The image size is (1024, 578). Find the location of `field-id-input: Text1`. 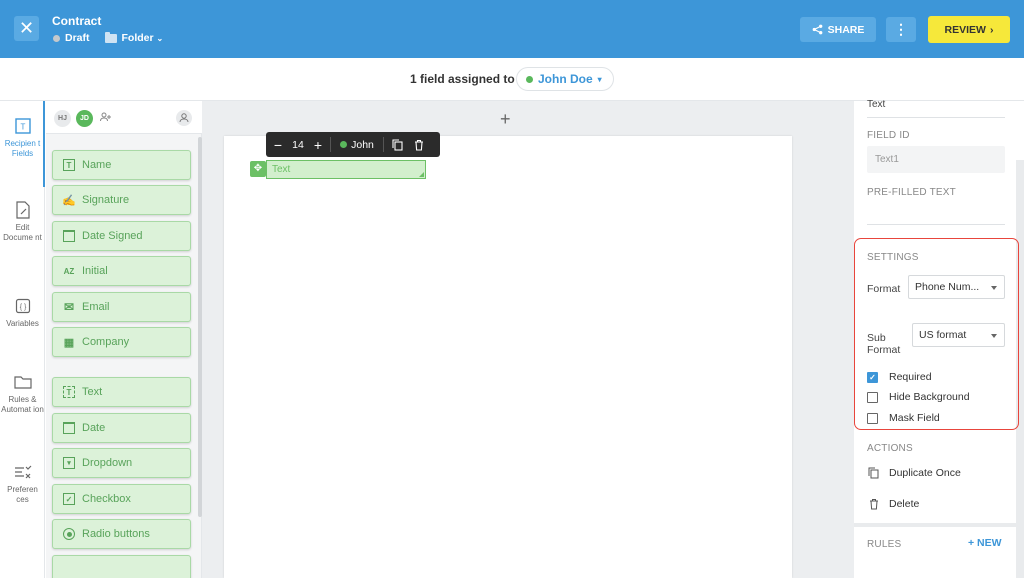

field-id-input: Text1 is located at coordinates (936, 159).